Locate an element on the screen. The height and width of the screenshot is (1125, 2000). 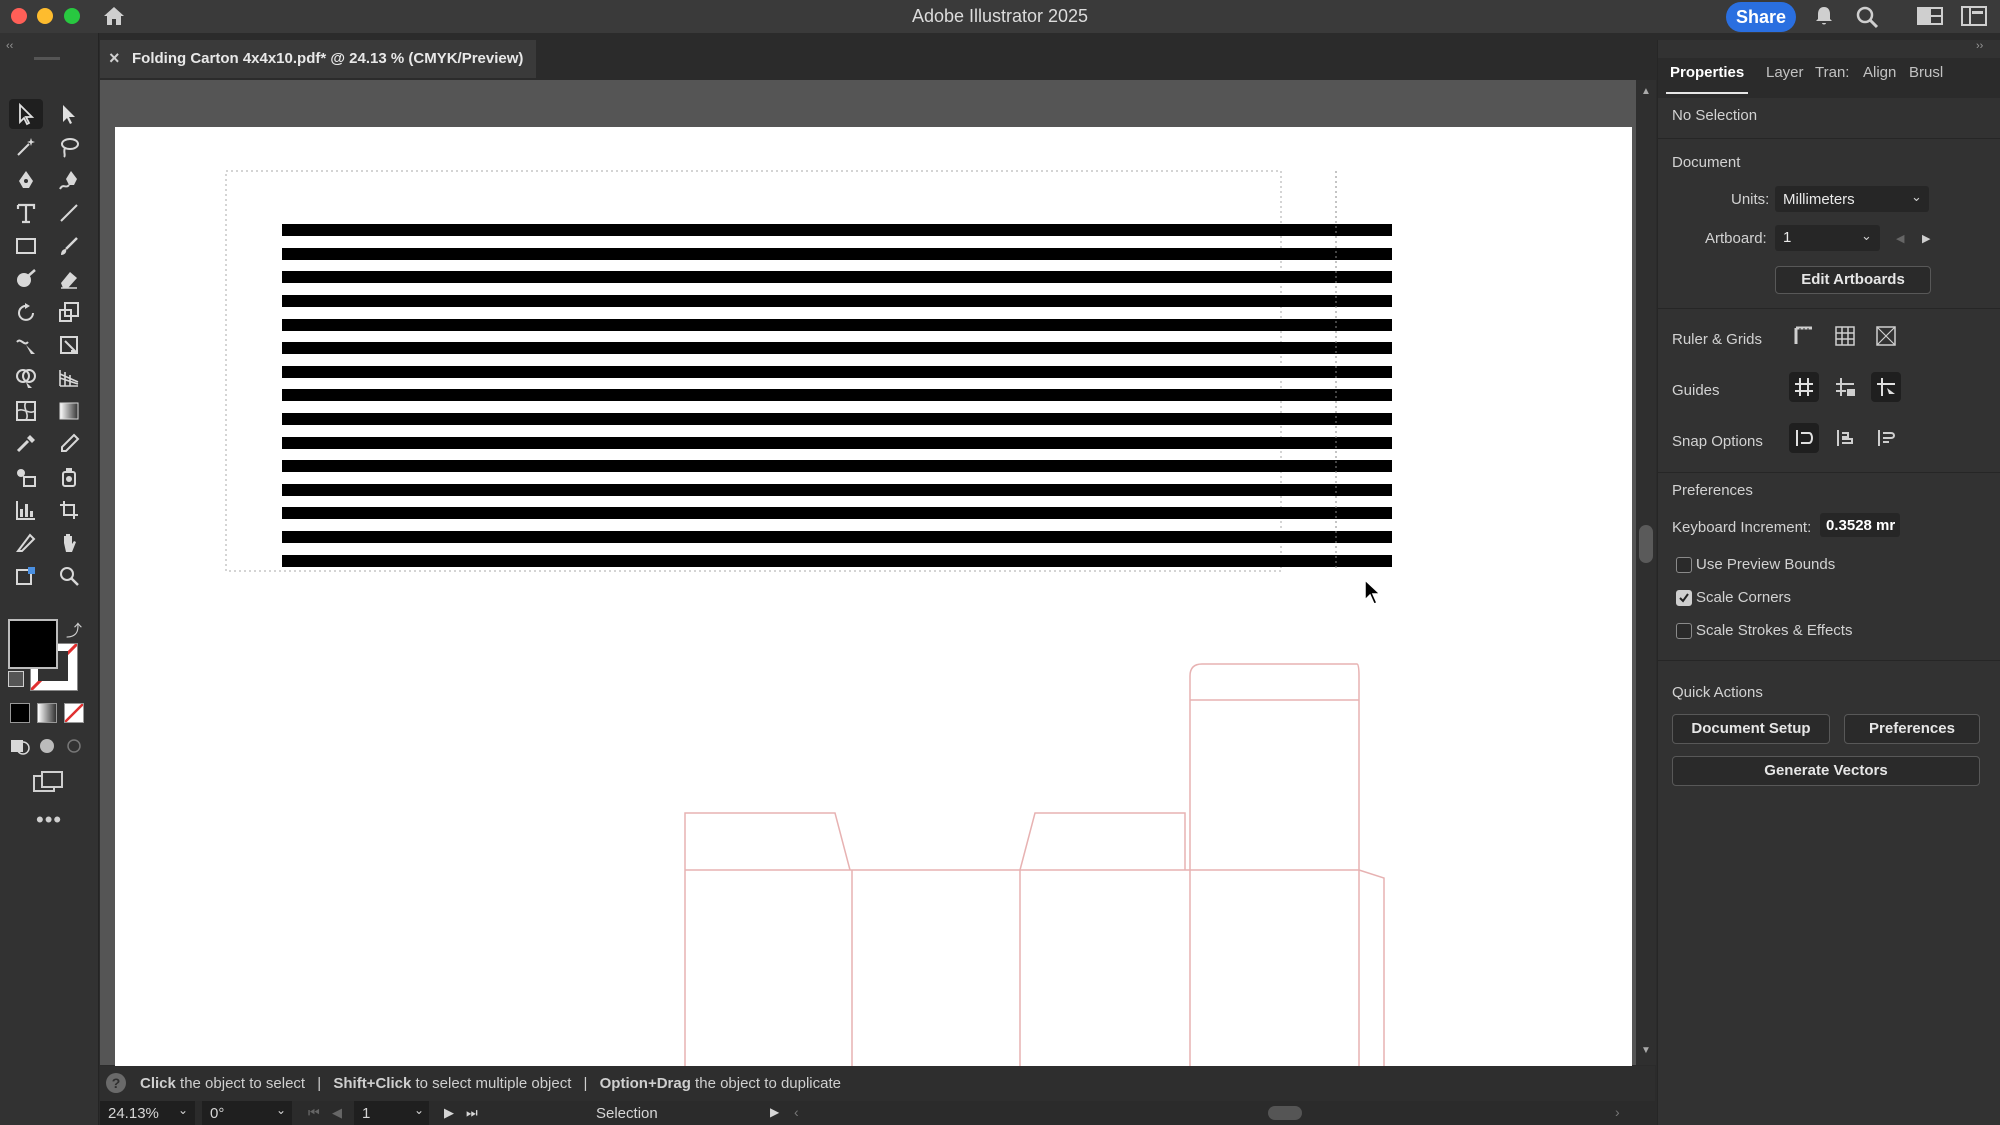
toggle-screen-mode-icon is located at coordinates (26, 576).